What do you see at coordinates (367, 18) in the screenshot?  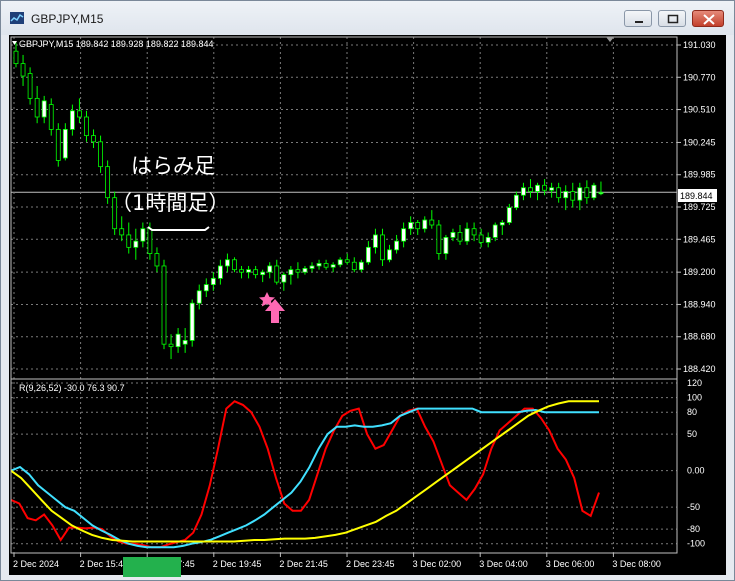 I see `title-bar: GBPJPY,M15` at bounding box center [367, 18].